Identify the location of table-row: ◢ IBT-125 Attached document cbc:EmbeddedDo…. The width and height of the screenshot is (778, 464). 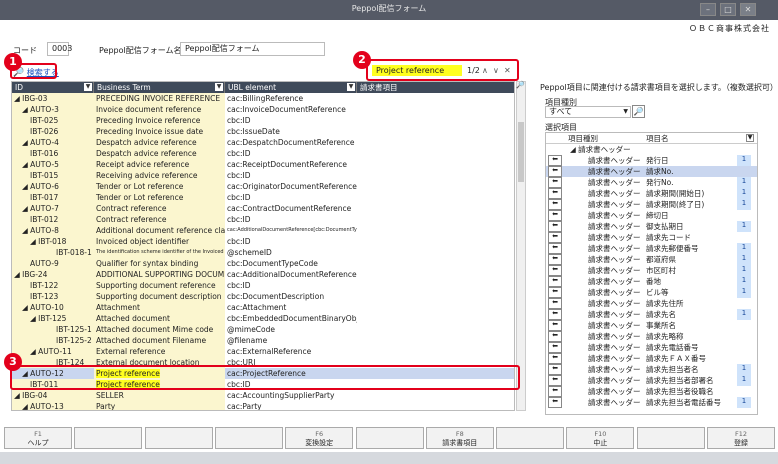
(263, 318).